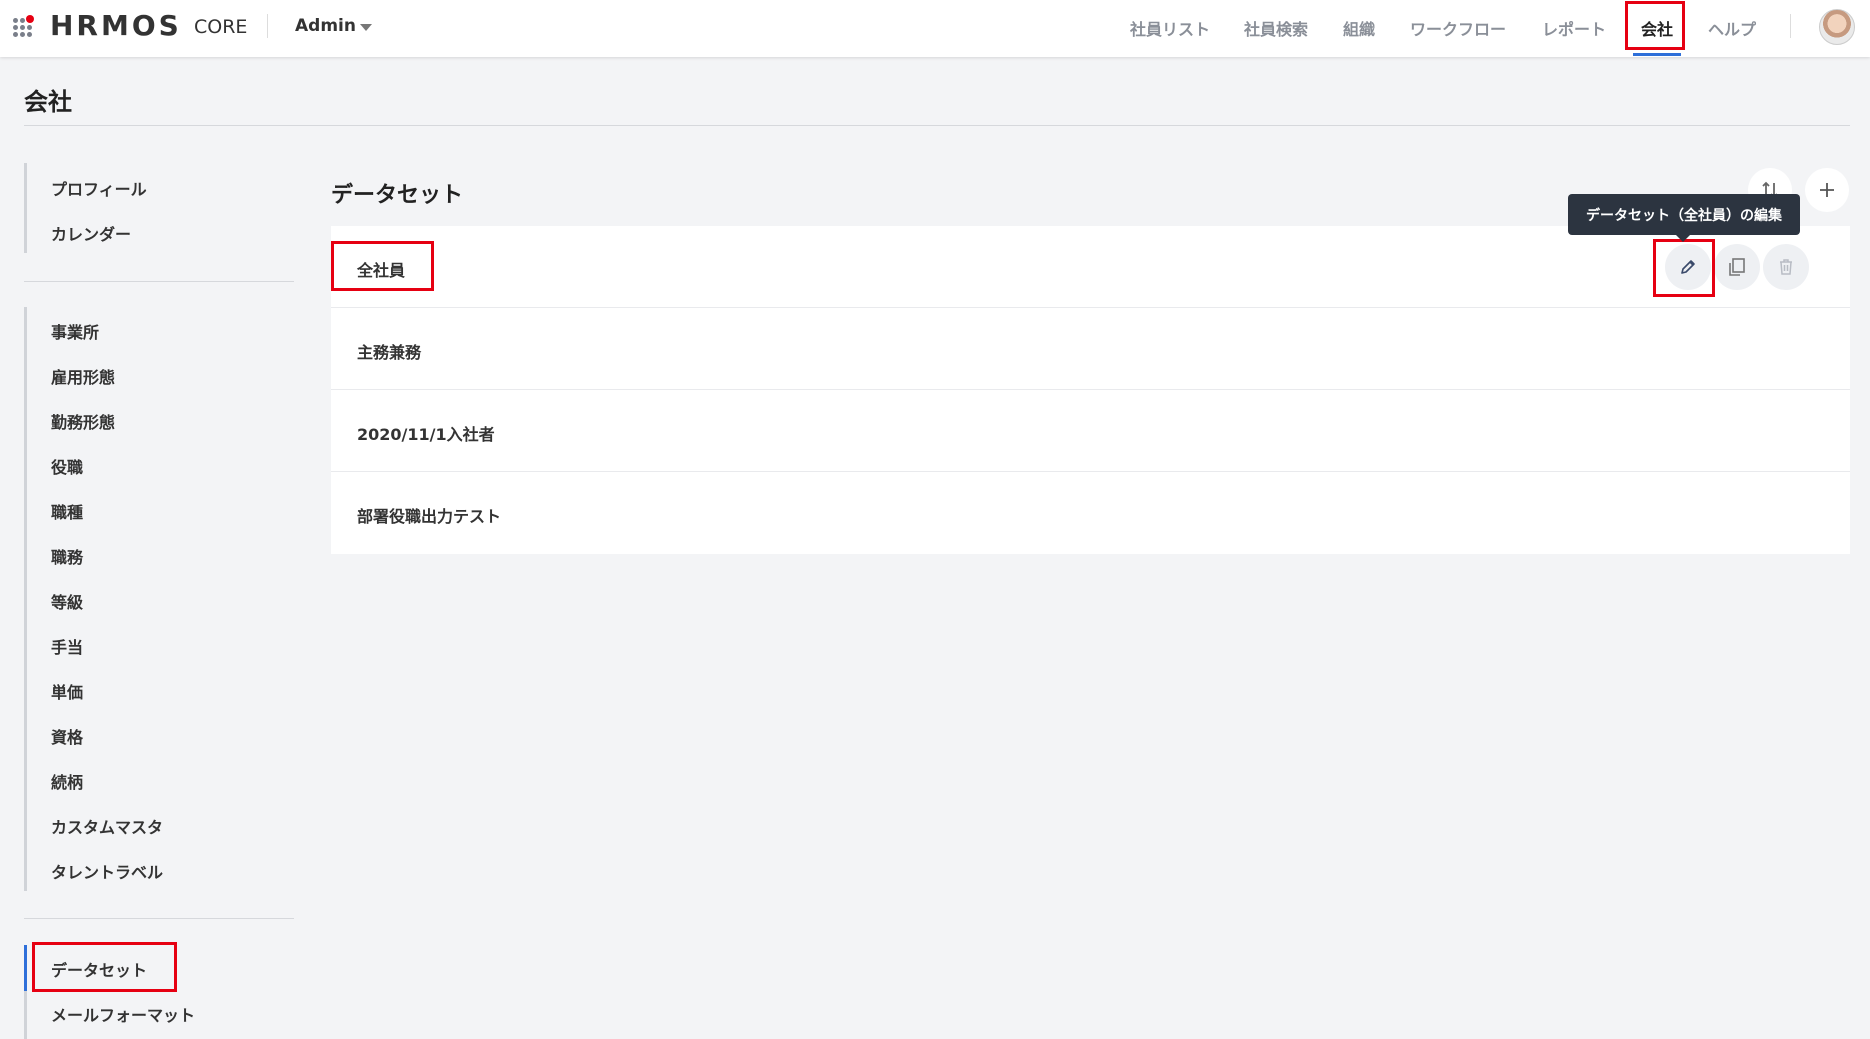 The image size is (1870, 1039). What do you see at coordinates (426, 434) in the screenshot?
I see `dataset-name: 2020/11/1入社者` at bounding box center [426, 434].